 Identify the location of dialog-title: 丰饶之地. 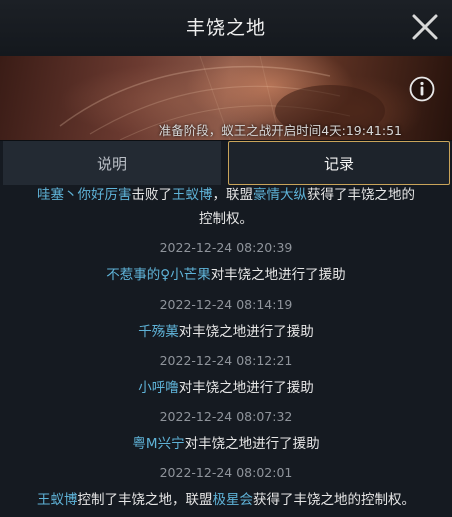
(225, 28).